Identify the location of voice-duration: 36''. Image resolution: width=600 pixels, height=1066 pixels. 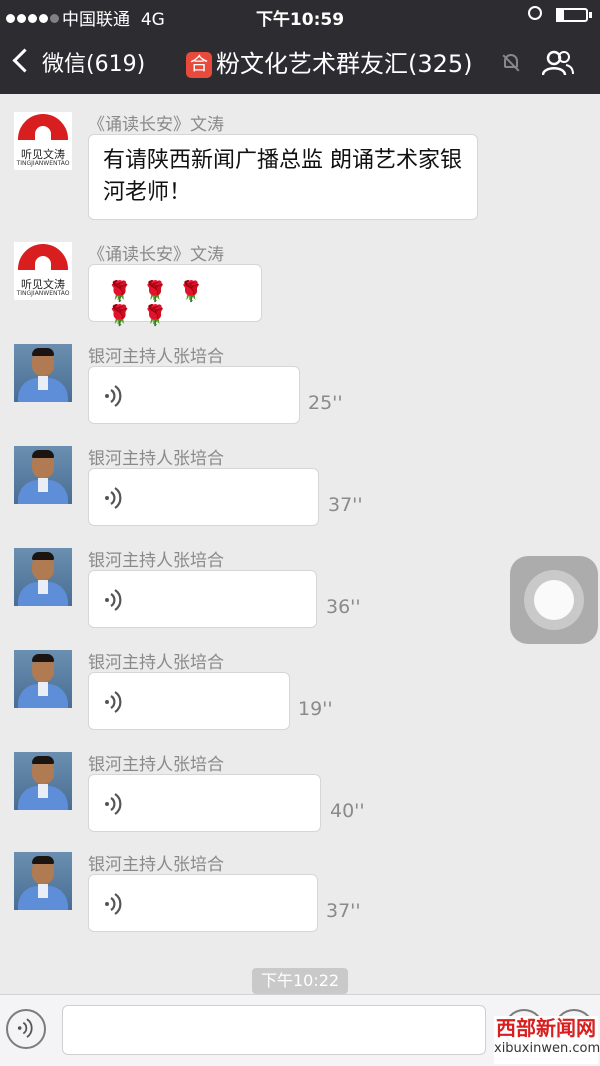
(343, 607).